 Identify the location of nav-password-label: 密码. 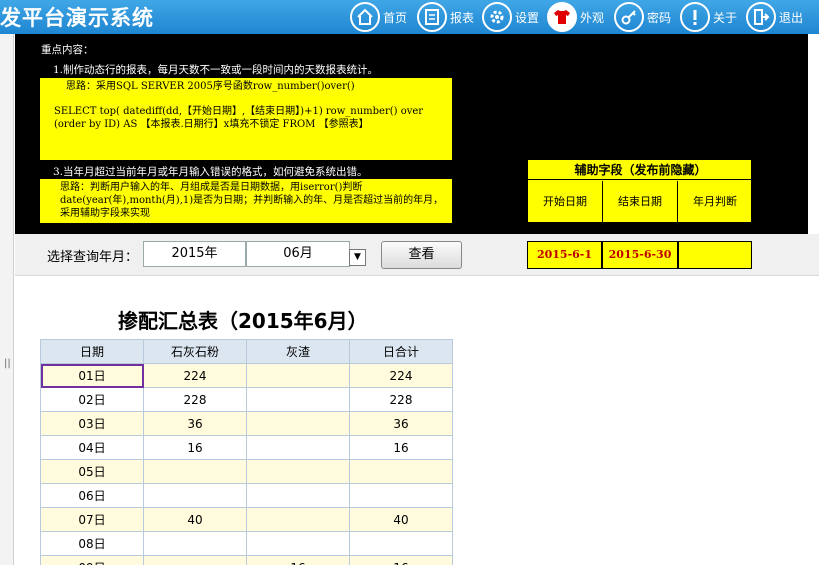
(659, 17).